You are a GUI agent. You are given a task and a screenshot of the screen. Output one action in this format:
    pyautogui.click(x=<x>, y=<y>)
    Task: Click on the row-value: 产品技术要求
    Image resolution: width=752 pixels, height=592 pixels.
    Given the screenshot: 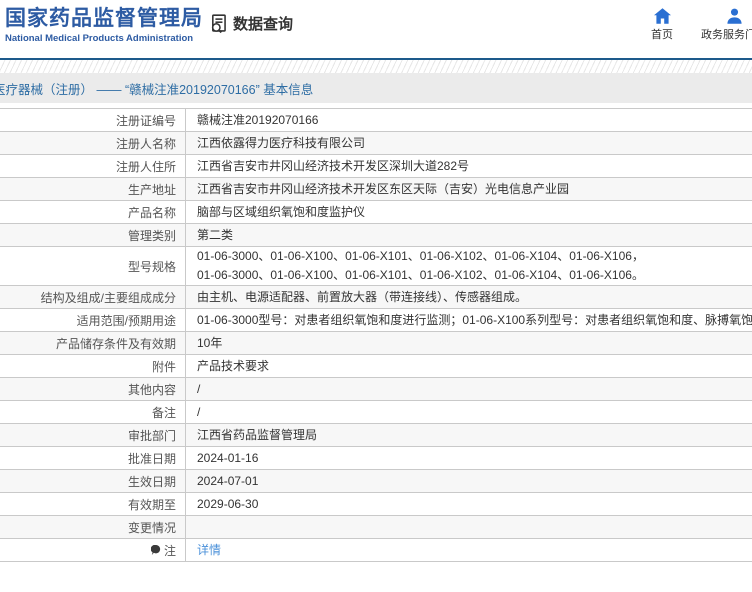 What is the action you would take?
    pyautogui.click(x=233, y=365)
    